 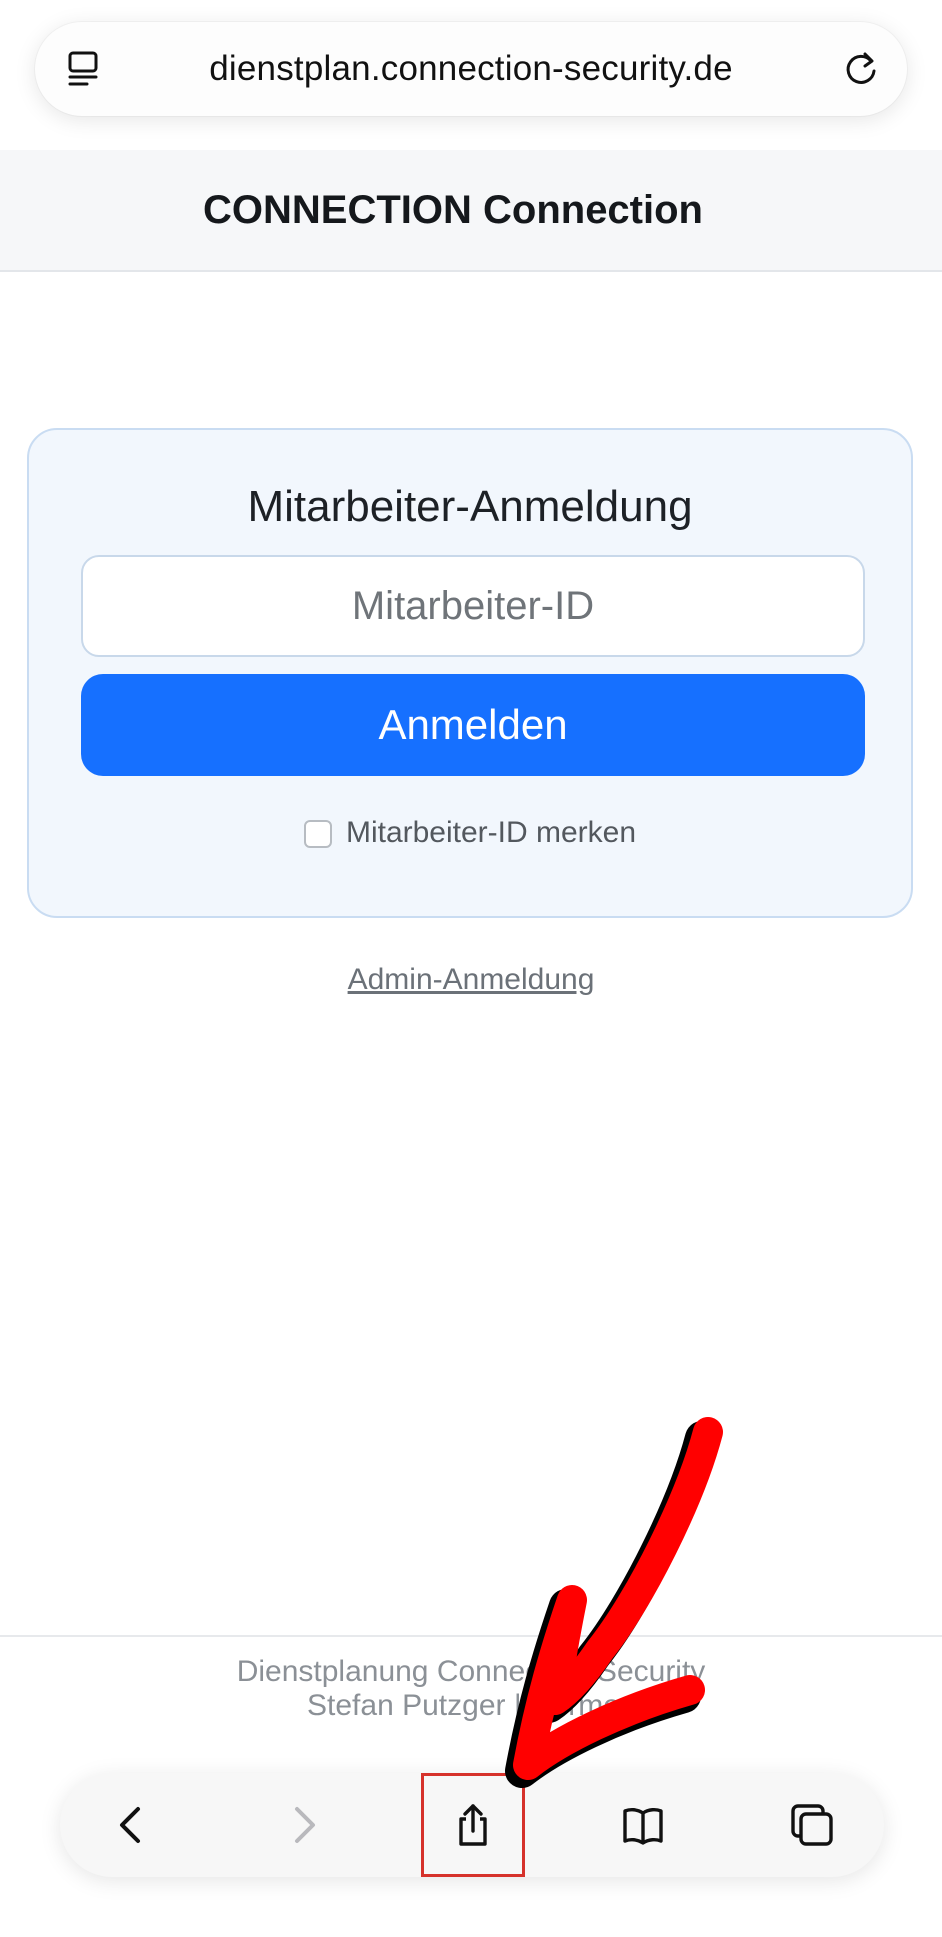 I want to click on tabs-button, so click(x=812, y=1825).